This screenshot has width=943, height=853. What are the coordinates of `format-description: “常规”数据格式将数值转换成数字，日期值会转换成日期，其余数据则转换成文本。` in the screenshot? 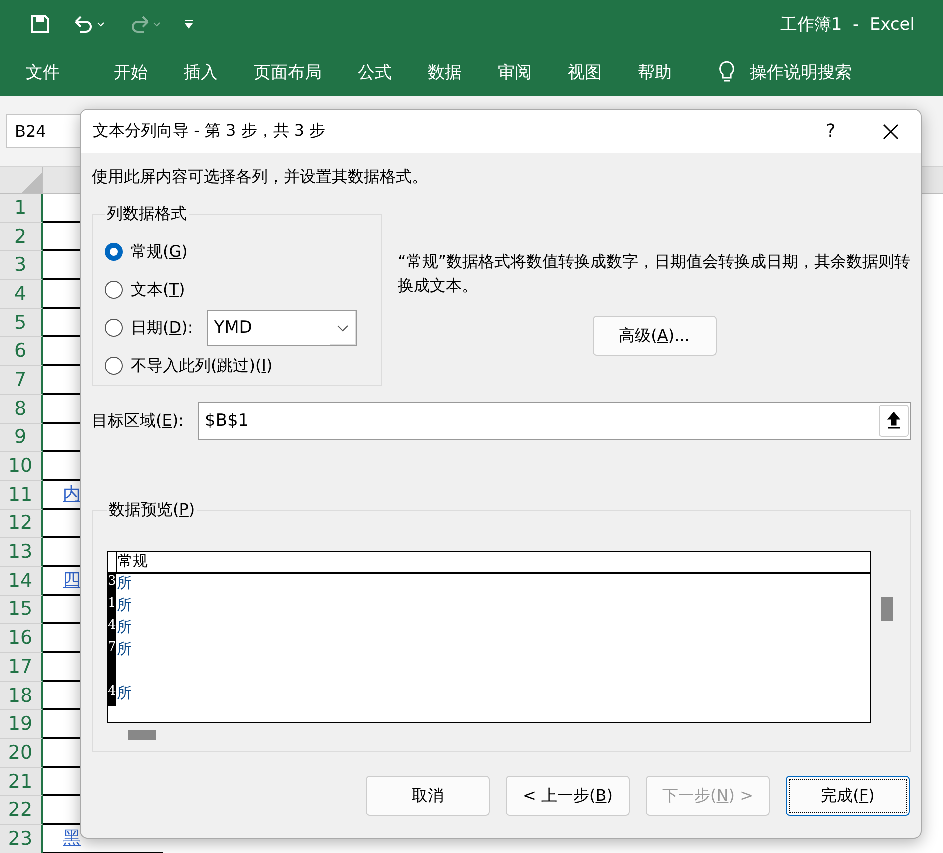 It's located at (654, 274).